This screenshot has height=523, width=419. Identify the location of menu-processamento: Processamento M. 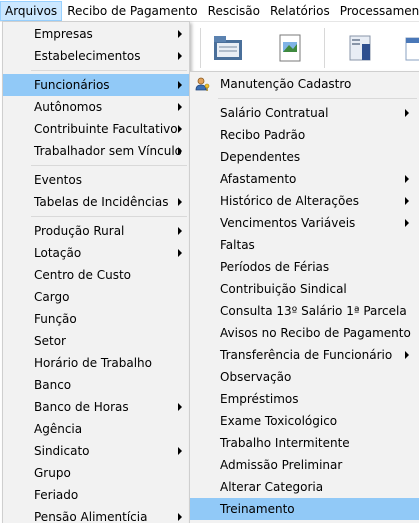
(377, 11).